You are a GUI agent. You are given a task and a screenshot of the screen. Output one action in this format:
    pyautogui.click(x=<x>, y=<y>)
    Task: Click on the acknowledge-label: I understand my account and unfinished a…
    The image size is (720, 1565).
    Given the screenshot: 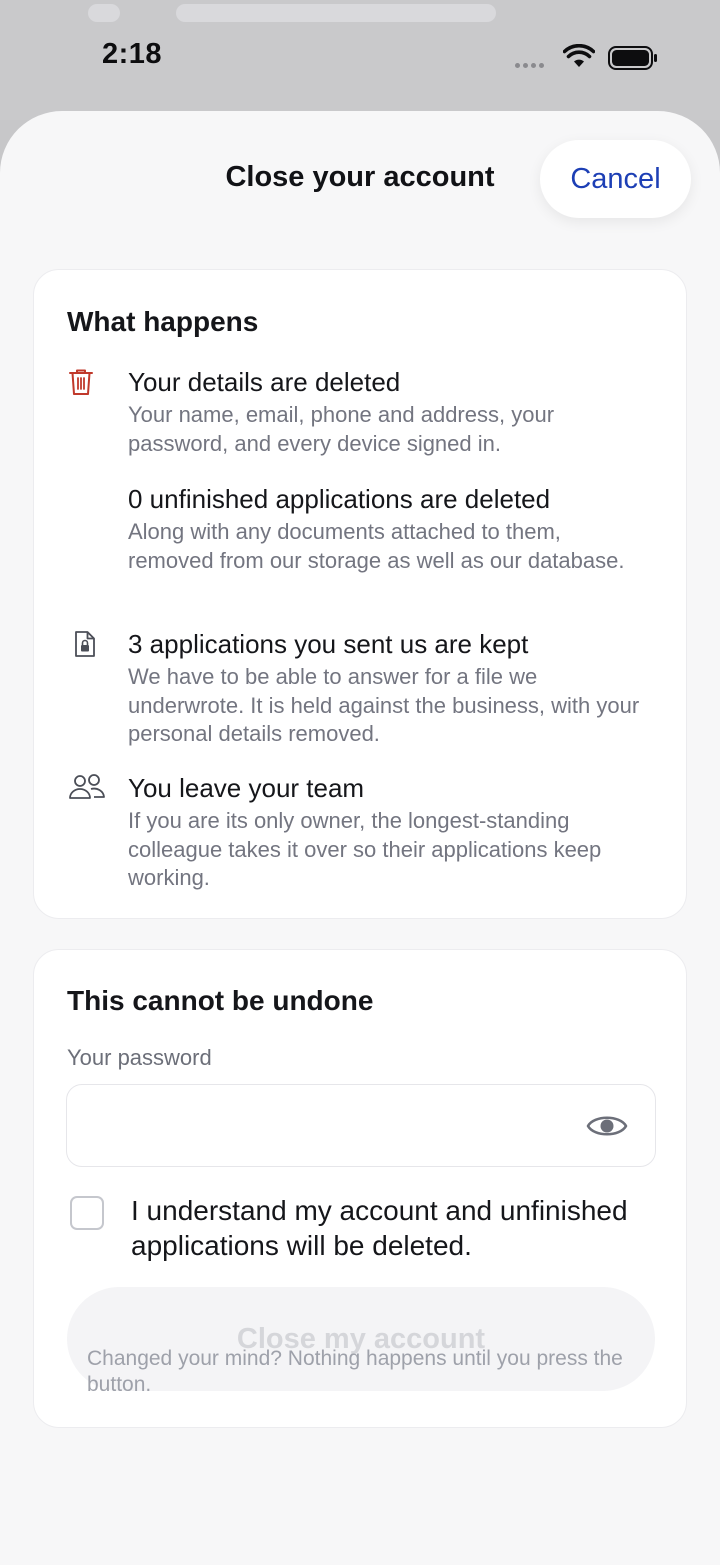 What is the action you would take?
    pyautogui.click(x=396, y=1228)
    